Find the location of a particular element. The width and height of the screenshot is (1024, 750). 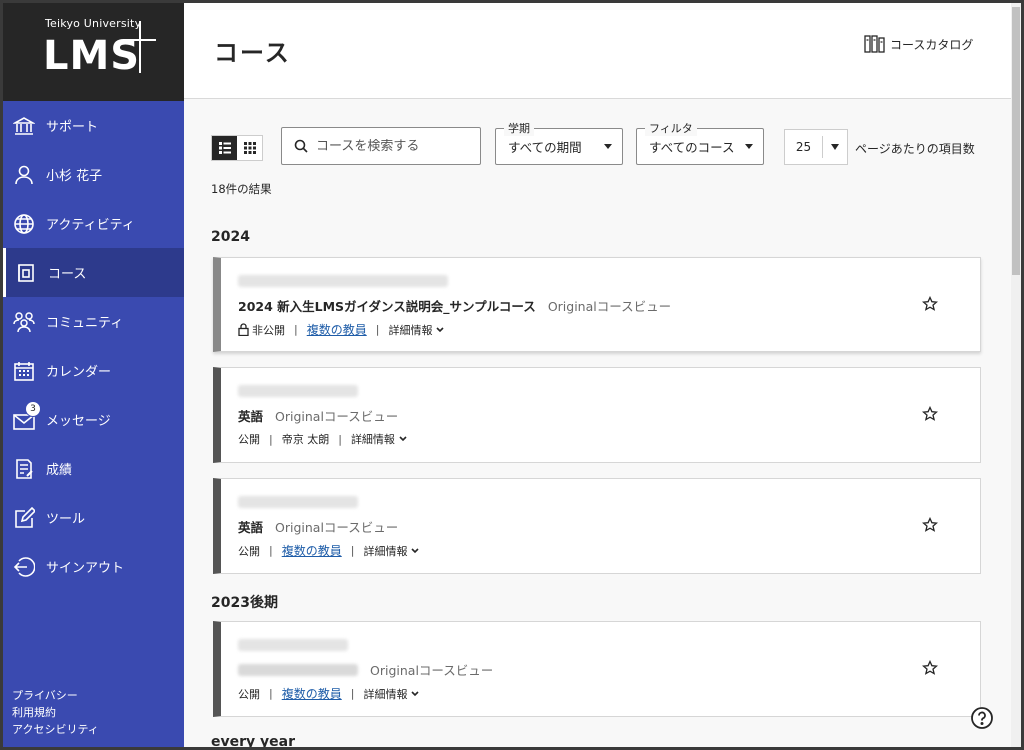

sidebar-item-community: コミュニティ is located at coordinates (93, 321).